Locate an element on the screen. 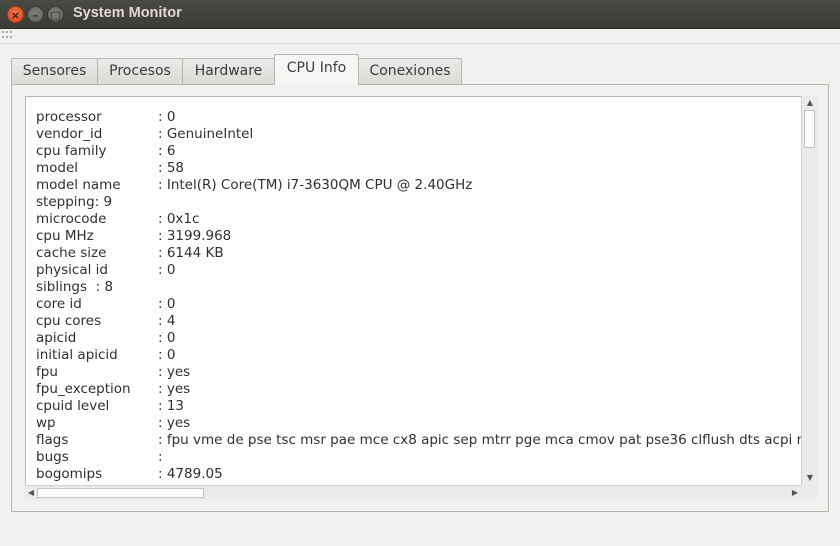  scroll-up-icon: ▲ is located at coordinates (810, 103).